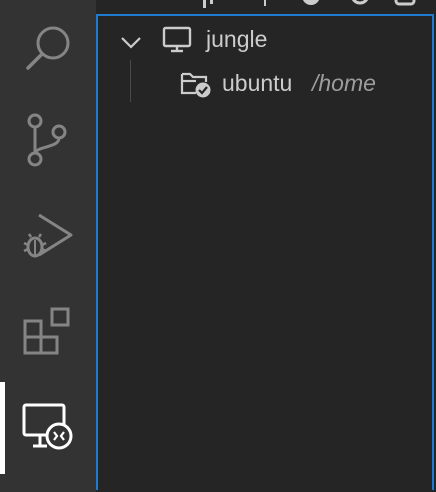  I want to click on activity-remote-explorer, so click(48, 428).